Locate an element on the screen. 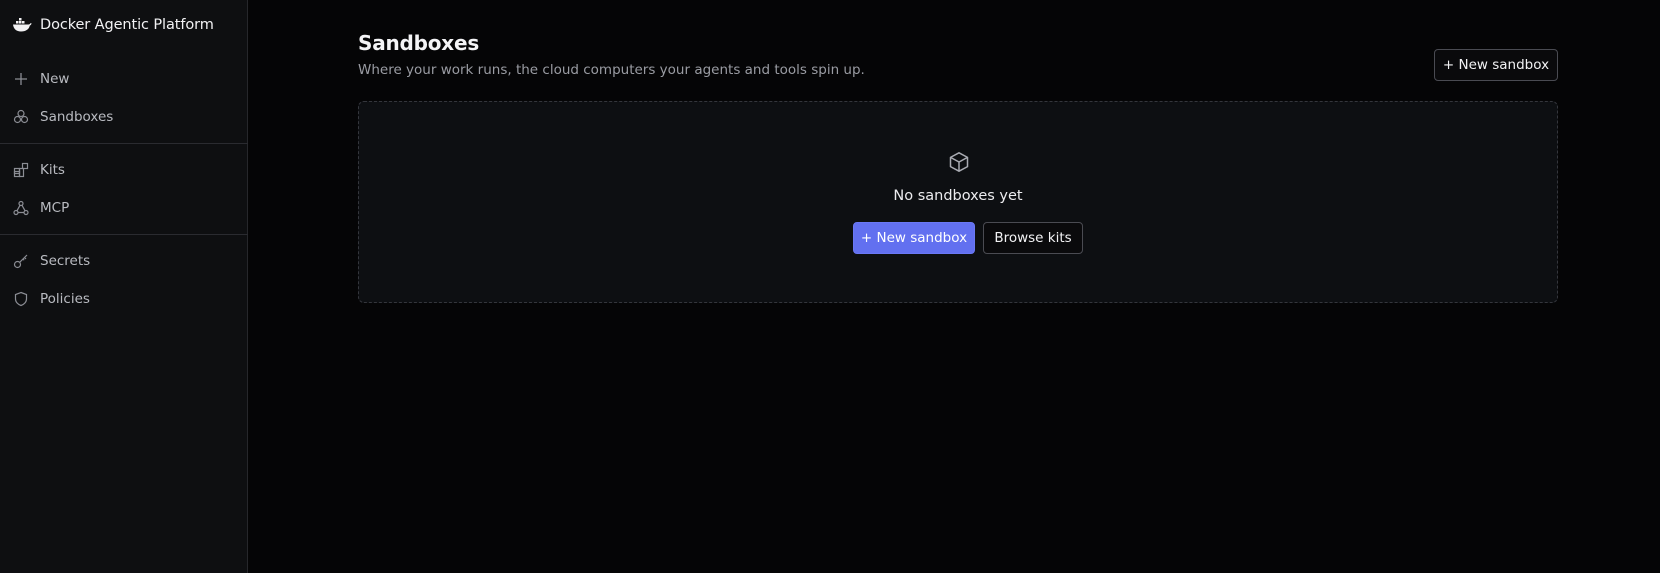  brand: Docker Agentic Platform is located at coordinates (113, 25).